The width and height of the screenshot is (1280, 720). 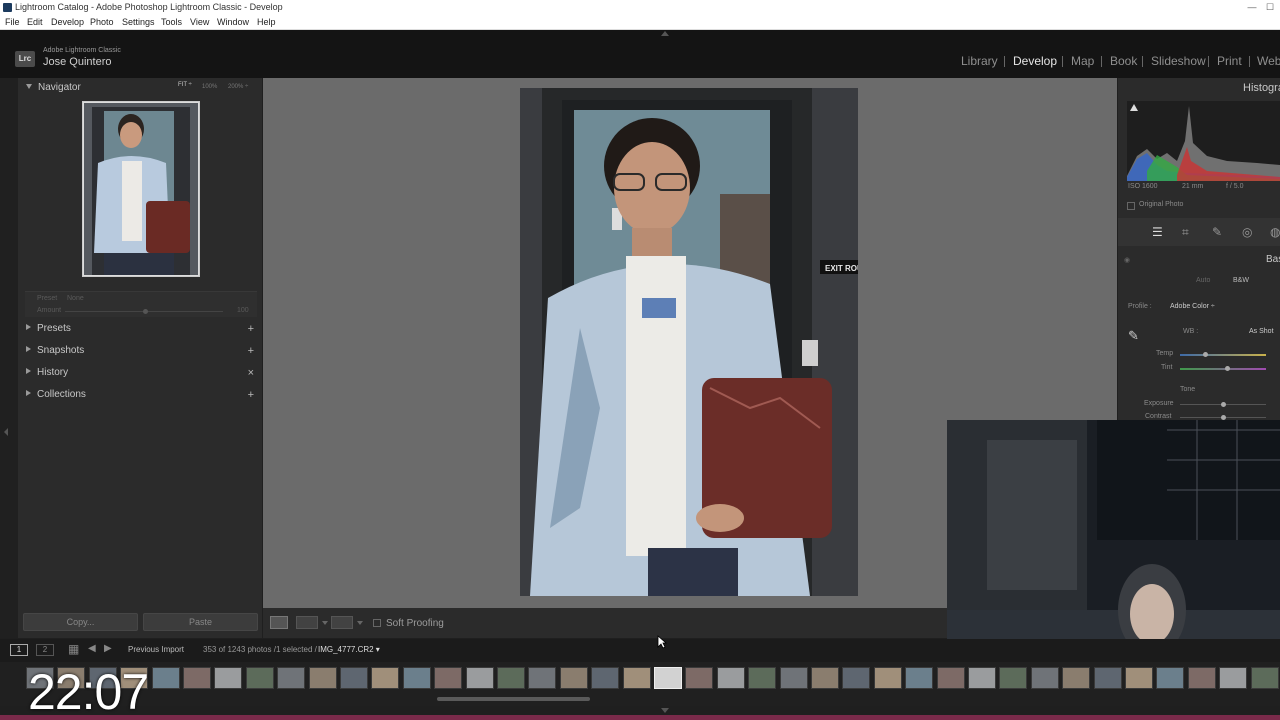 What do you see at coordinates (140, 395) in the screenshot?
I see `collections-header: Collections +` at bounding box center [140, 395].